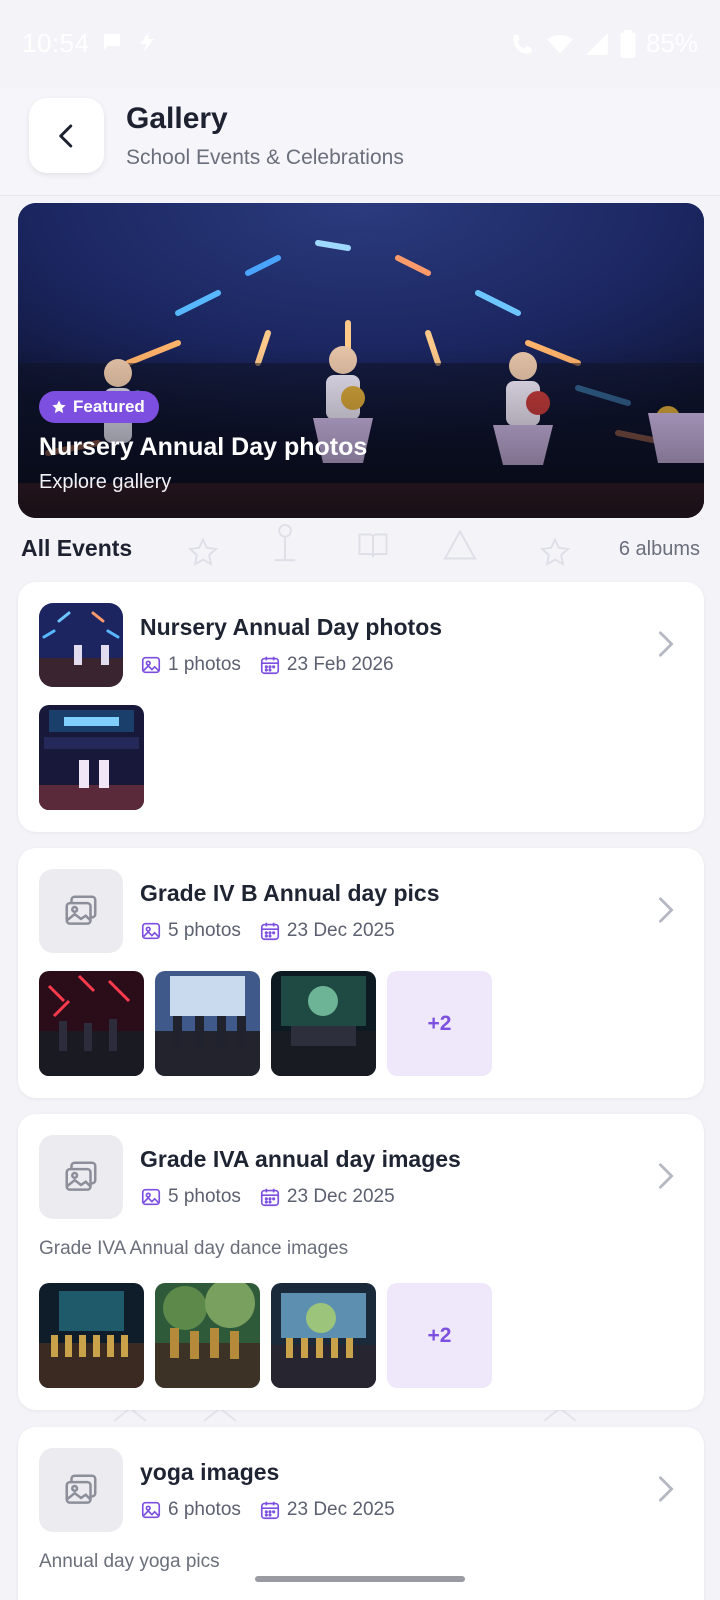 This screenshot has height=1600, width=720. Describe the element at coordinates (109, 406) in the screenshot. I see `featured-badge-label: Featured` at that location.